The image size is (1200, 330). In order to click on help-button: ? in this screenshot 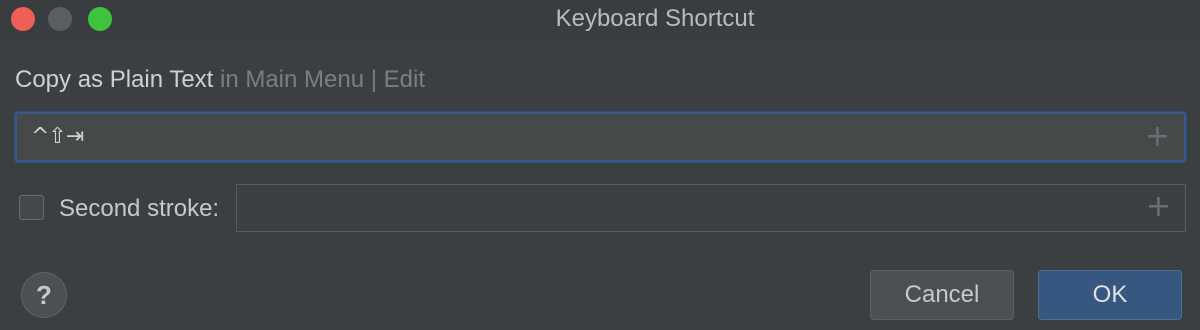, I will do `click(44, 295)`.